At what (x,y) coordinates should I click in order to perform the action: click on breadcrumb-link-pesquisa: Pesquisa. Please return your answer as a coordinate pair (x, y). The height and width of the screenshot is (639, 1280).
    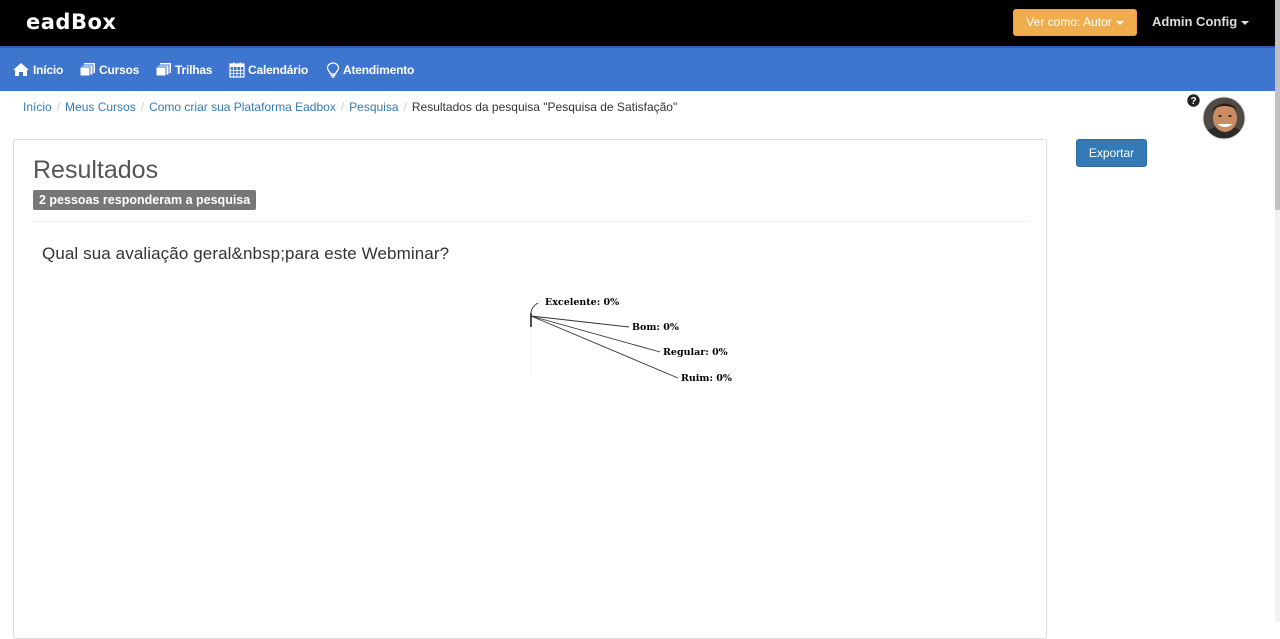
    Looking at the image, I should click on (373, 107).